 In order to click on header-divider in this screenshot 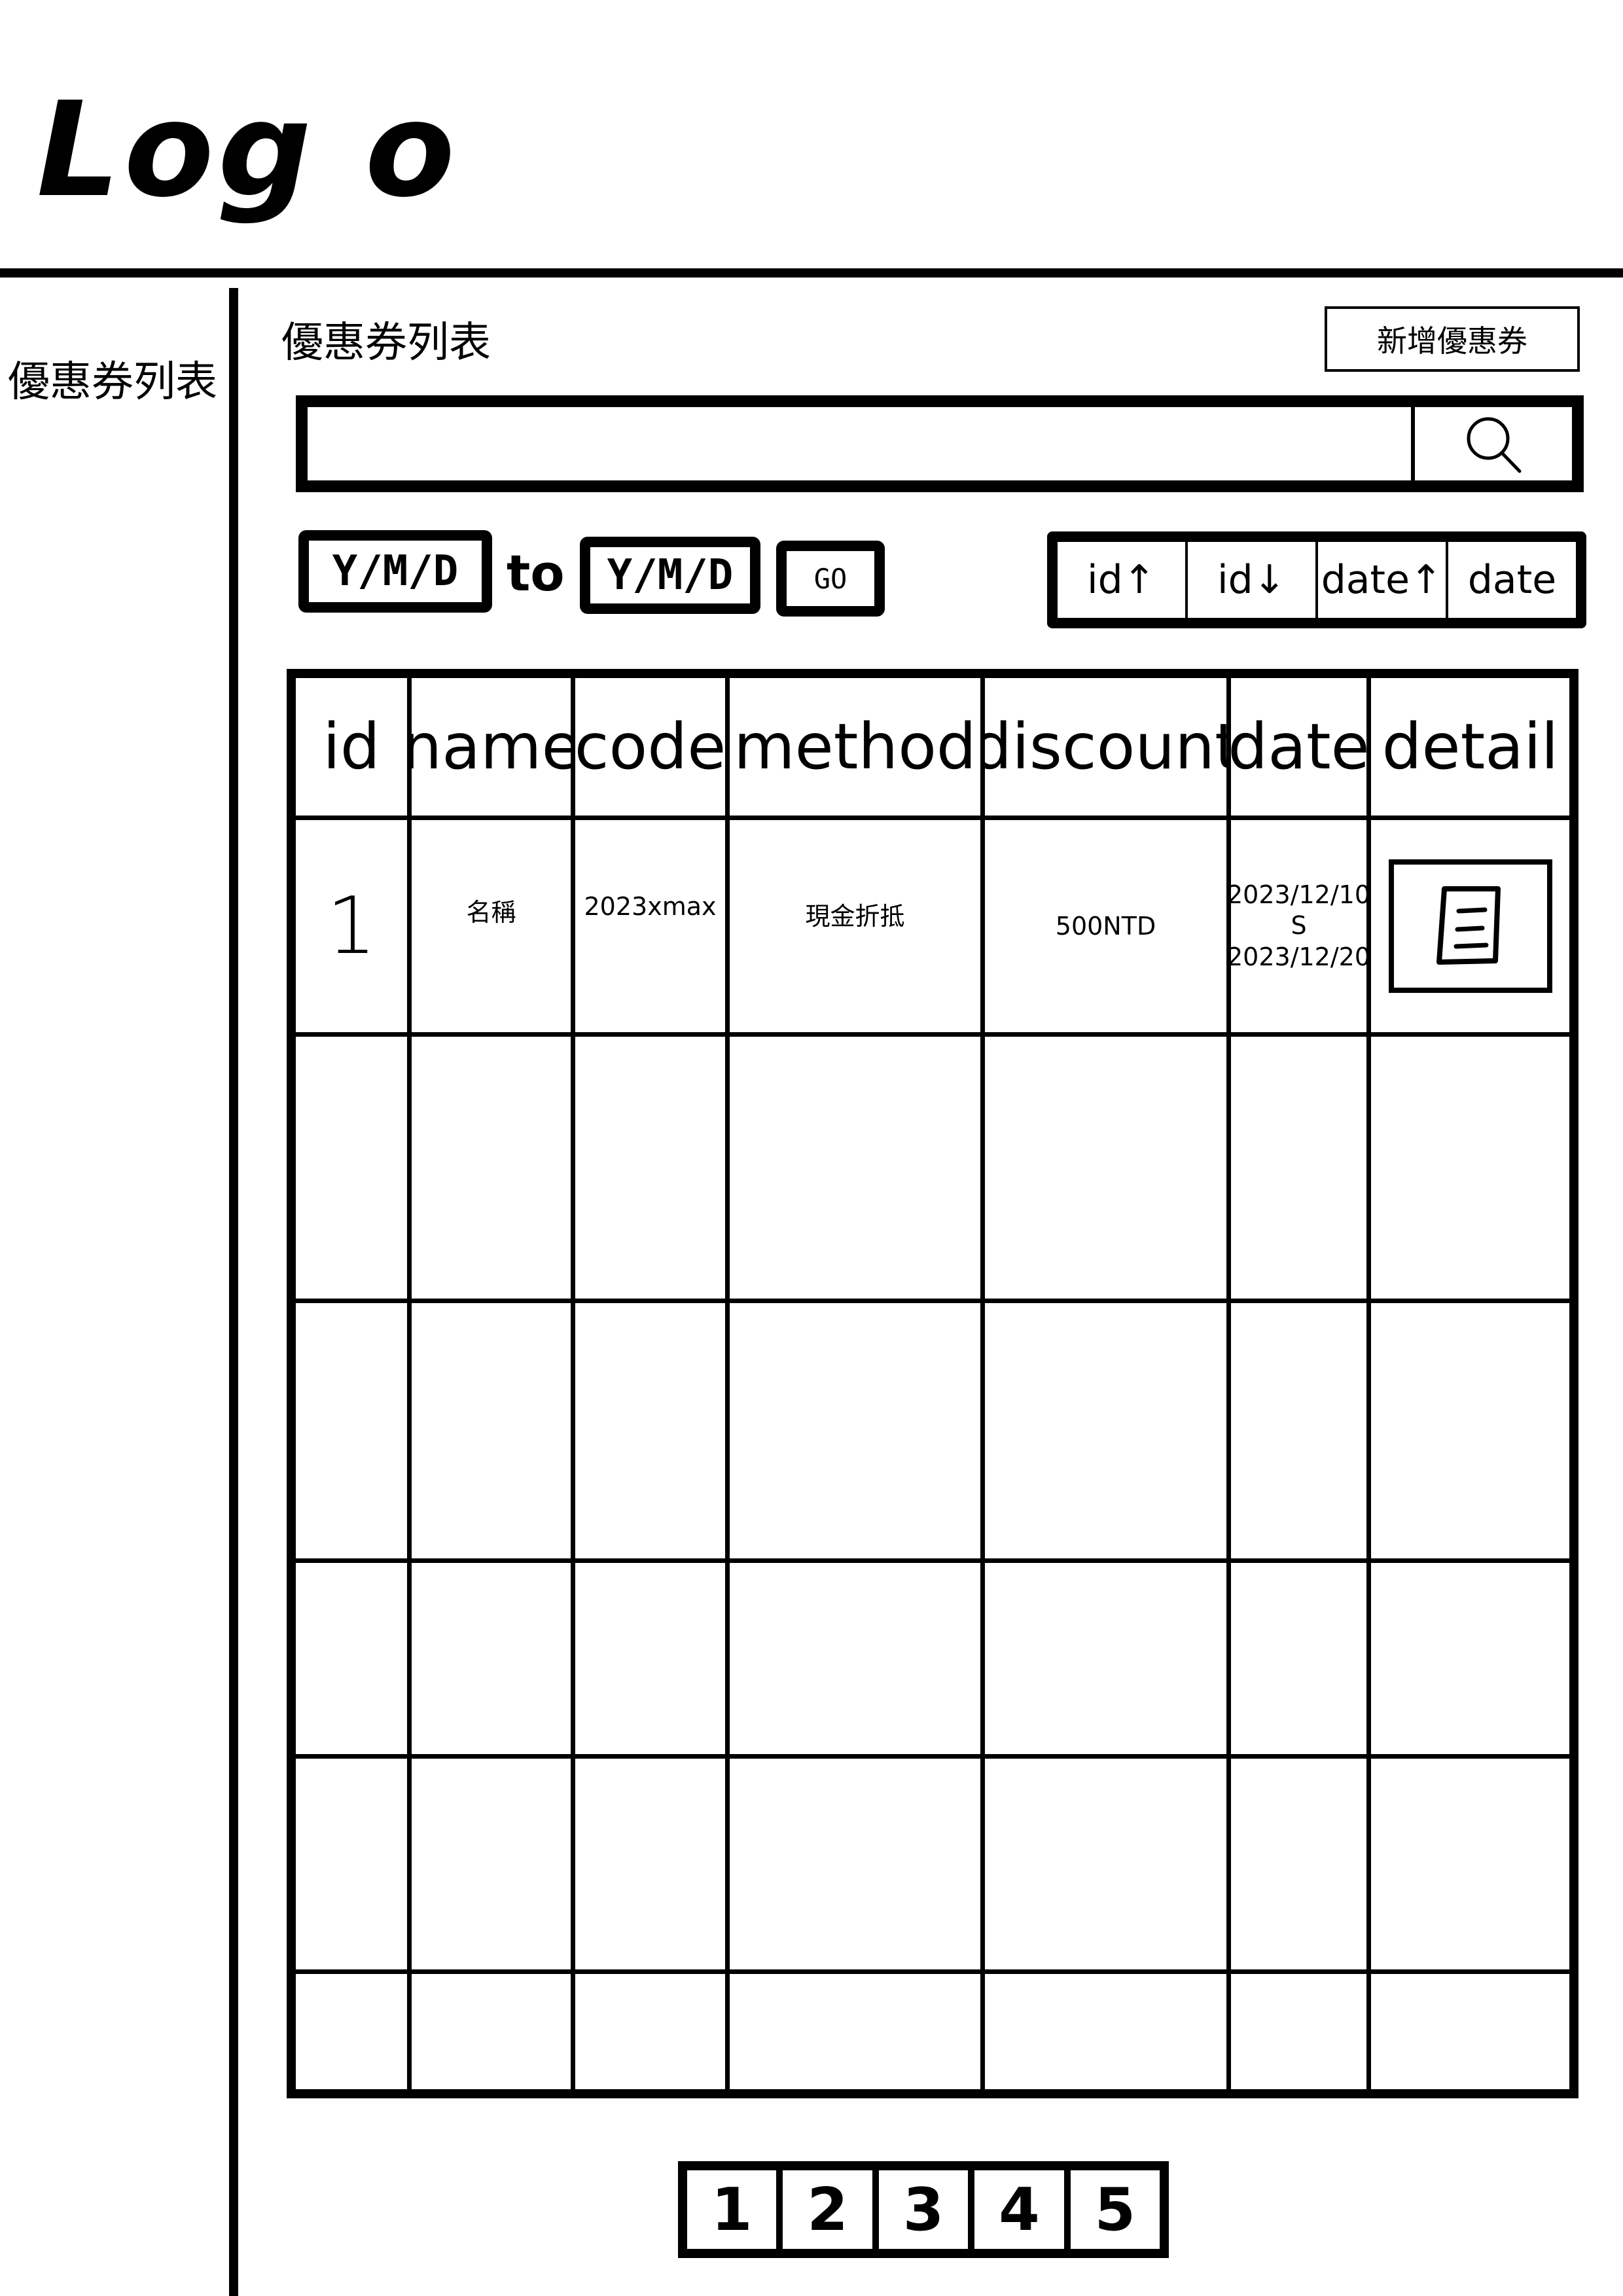, I will do `click(811, 273)`.